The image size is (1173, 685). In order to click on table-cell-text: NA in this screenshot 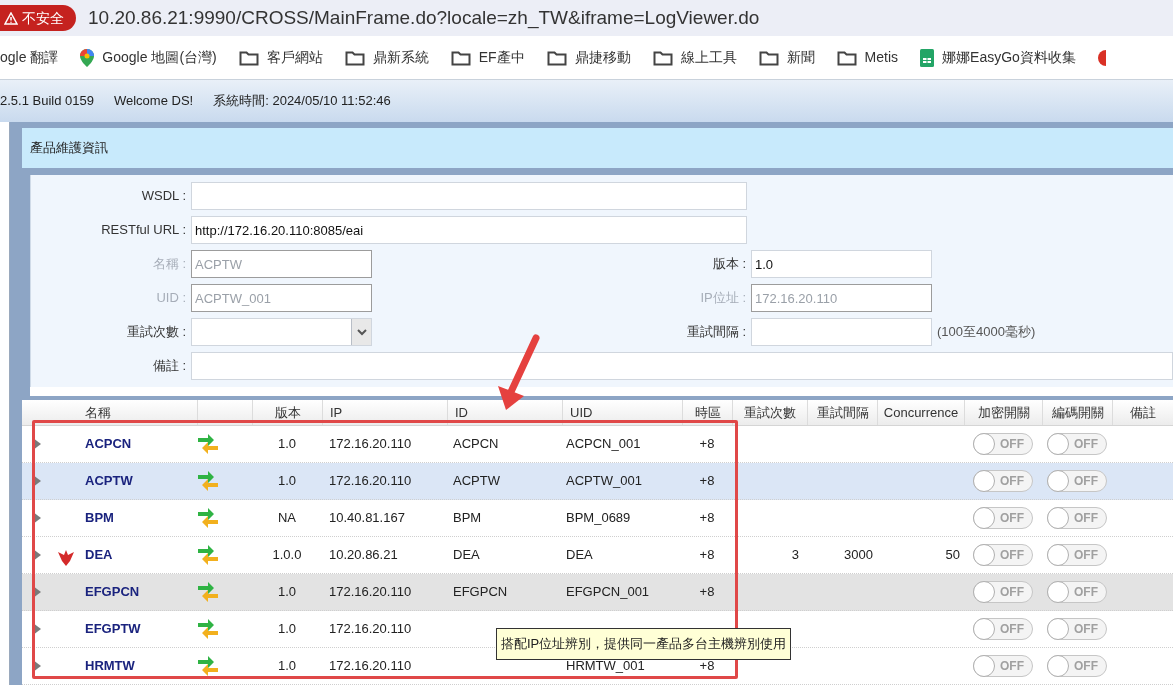, I will do `click(287, 518)`.